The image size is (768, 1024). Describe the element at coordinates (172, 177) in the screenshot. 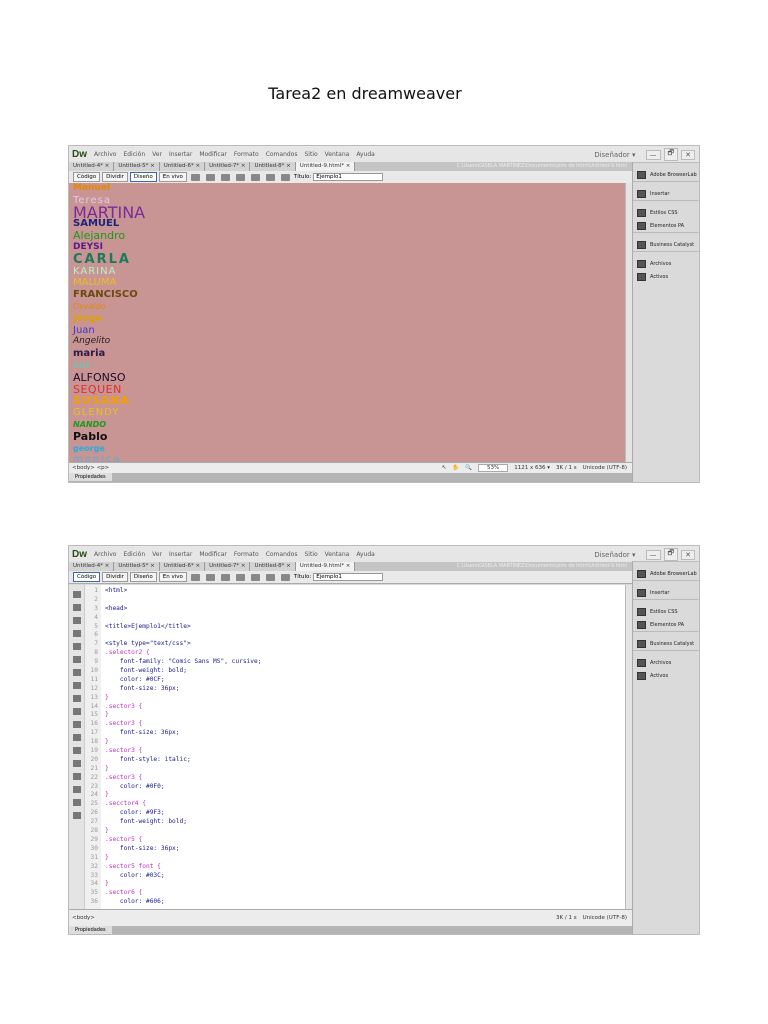

I see `view-button: En vivo` at that location.